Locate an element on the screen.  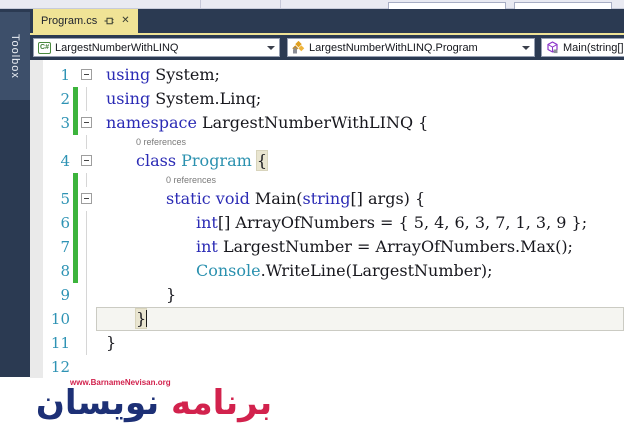
line-number: 12 is located at coordinates (56, 367).